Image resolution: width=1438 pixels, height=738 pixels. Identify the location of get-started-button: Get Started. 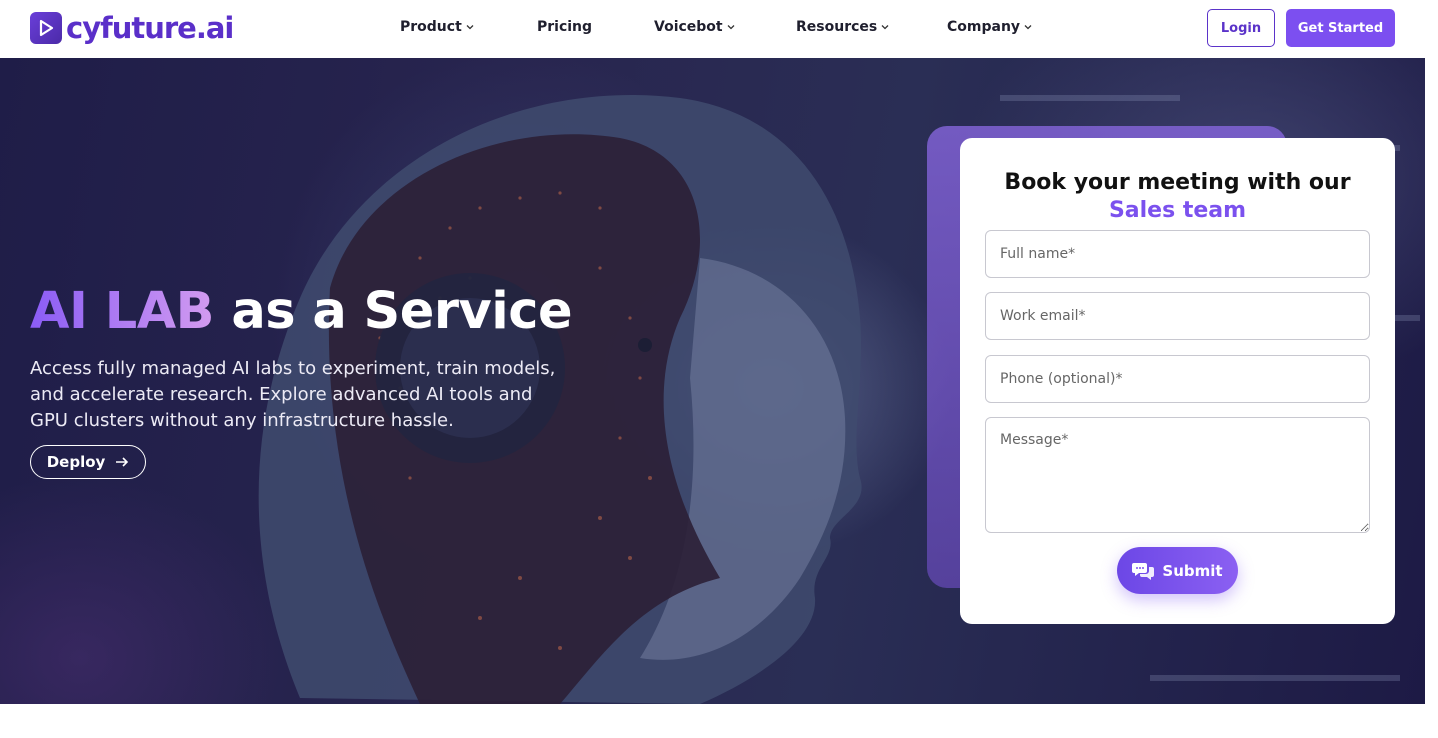
(1340, 28).